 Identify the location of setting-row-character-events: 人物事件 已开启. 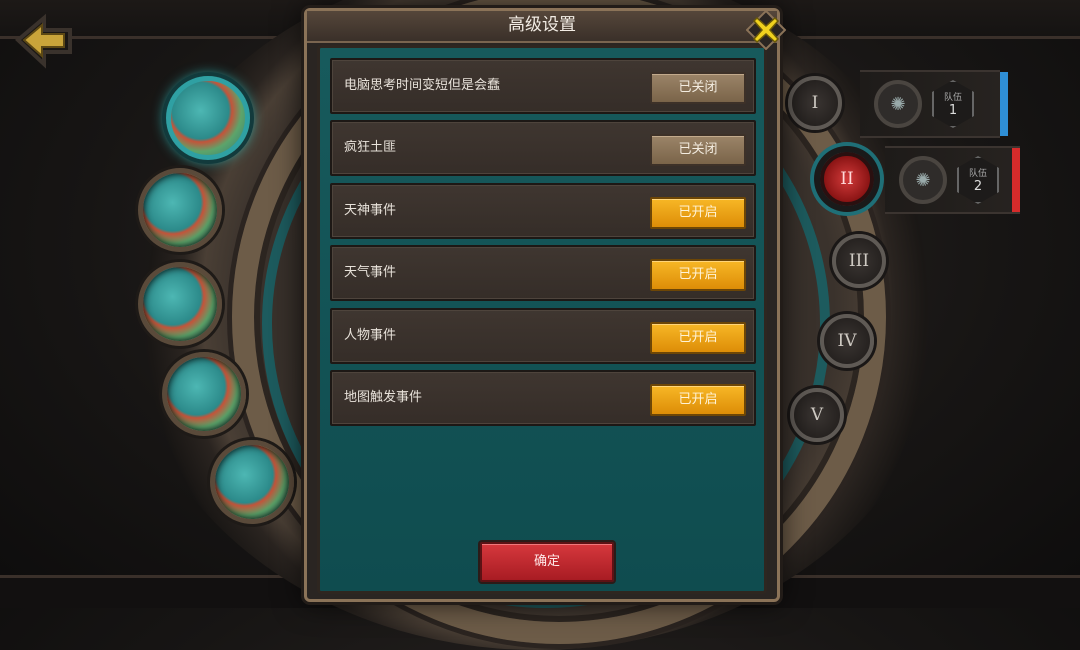
(543, 336).